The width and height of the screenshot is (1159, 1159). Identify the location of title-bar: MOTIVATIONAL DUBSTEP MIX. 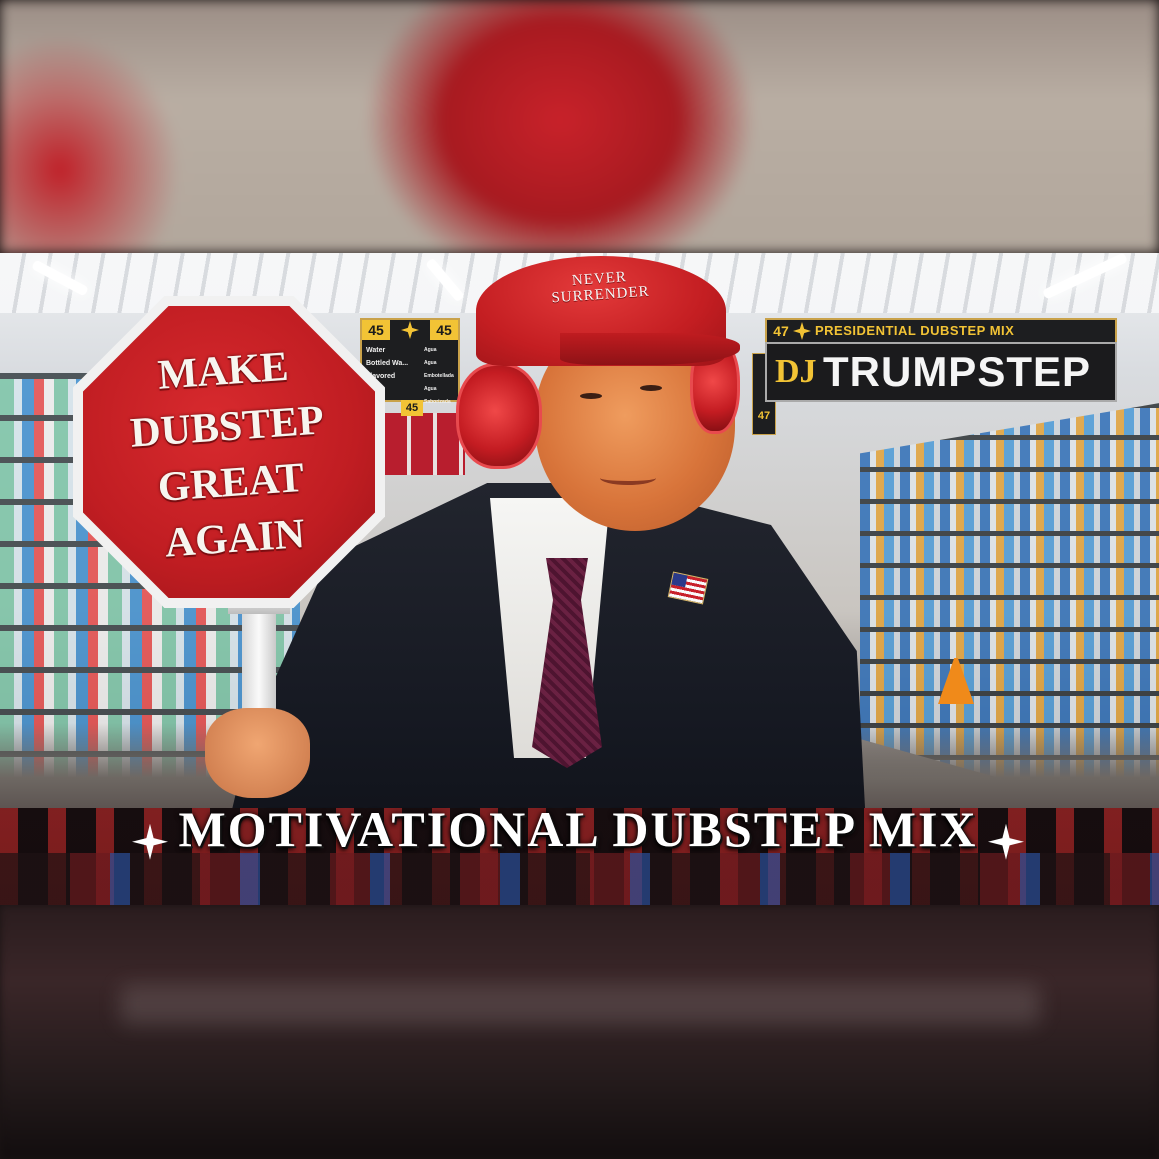
(578, 829).